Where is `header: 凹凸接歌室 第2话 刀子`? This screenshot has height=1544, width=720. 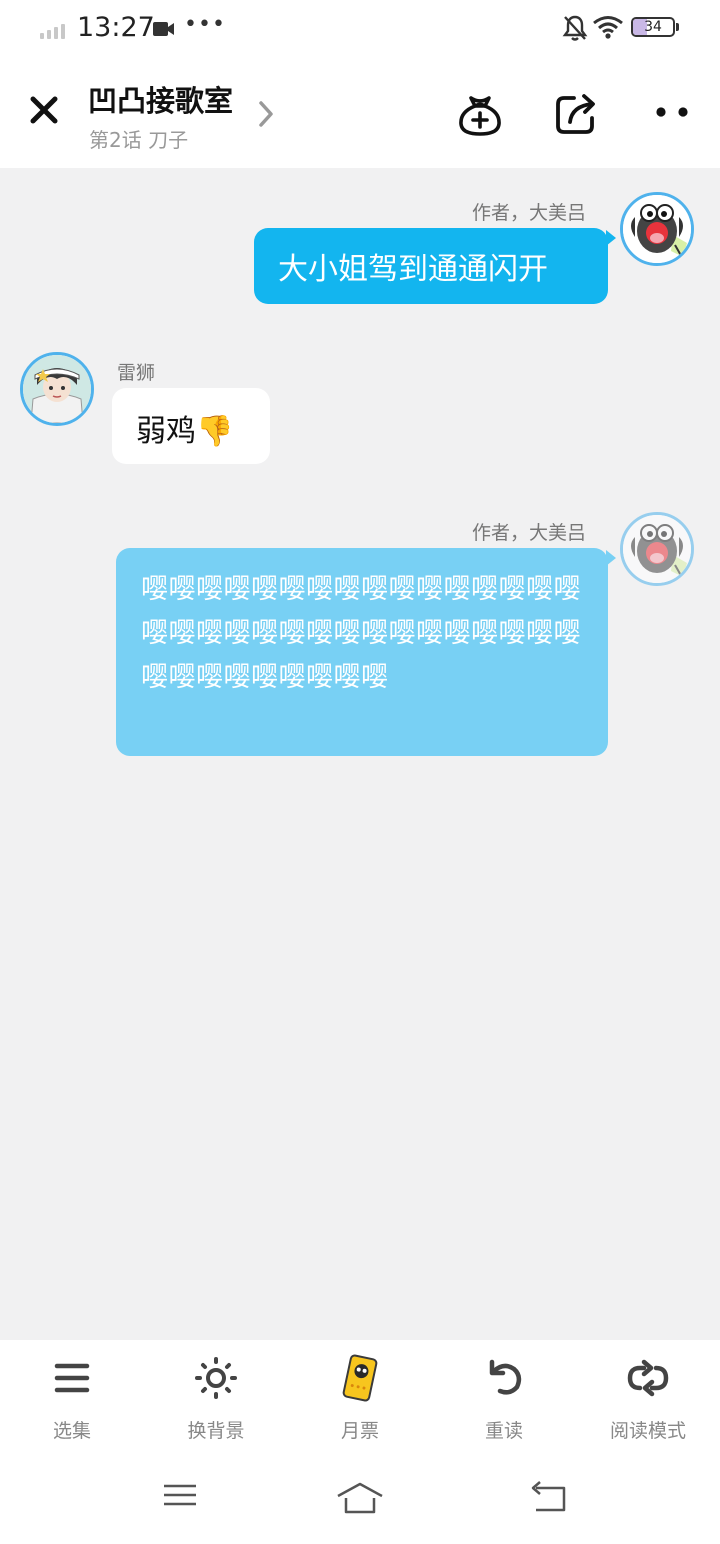
header: 凹凸接歌室 第2话 刀子 is located at coordinates (360, 114).